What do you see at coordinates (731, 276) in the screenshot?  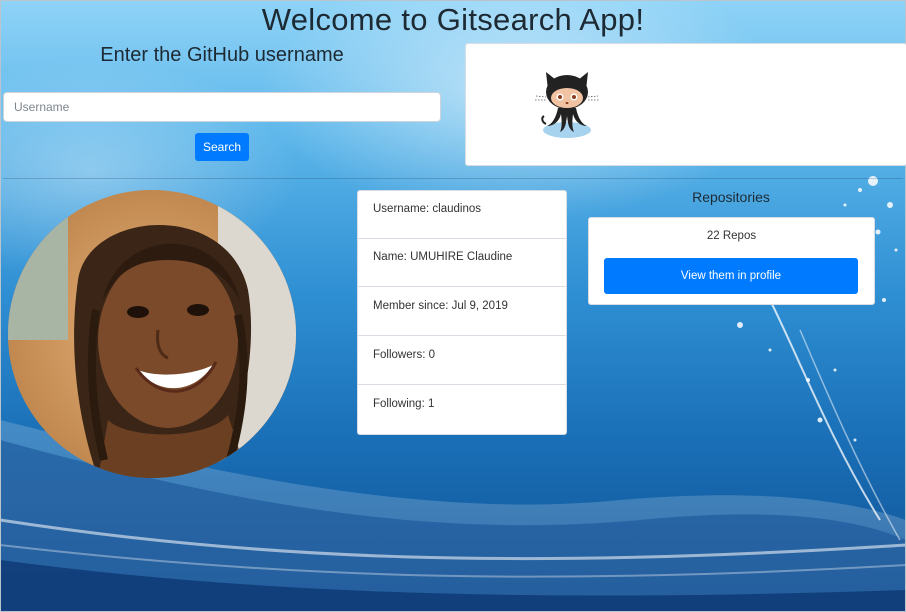 I see `view-profile-button: View them in profile` at bounding box center [731, 276].